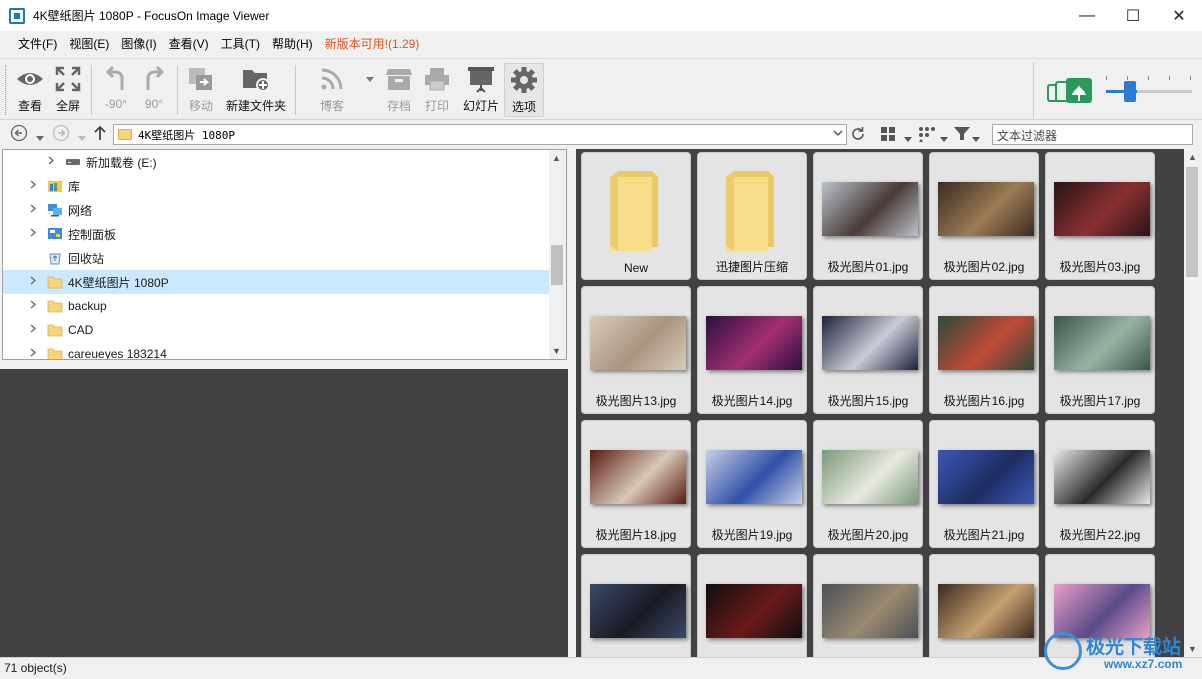 This screenshot has height=679, width=1202. Describe the element at coordinates (240, 44) in the screenshot. I see `menu-tools: 工具(T)` at that location.